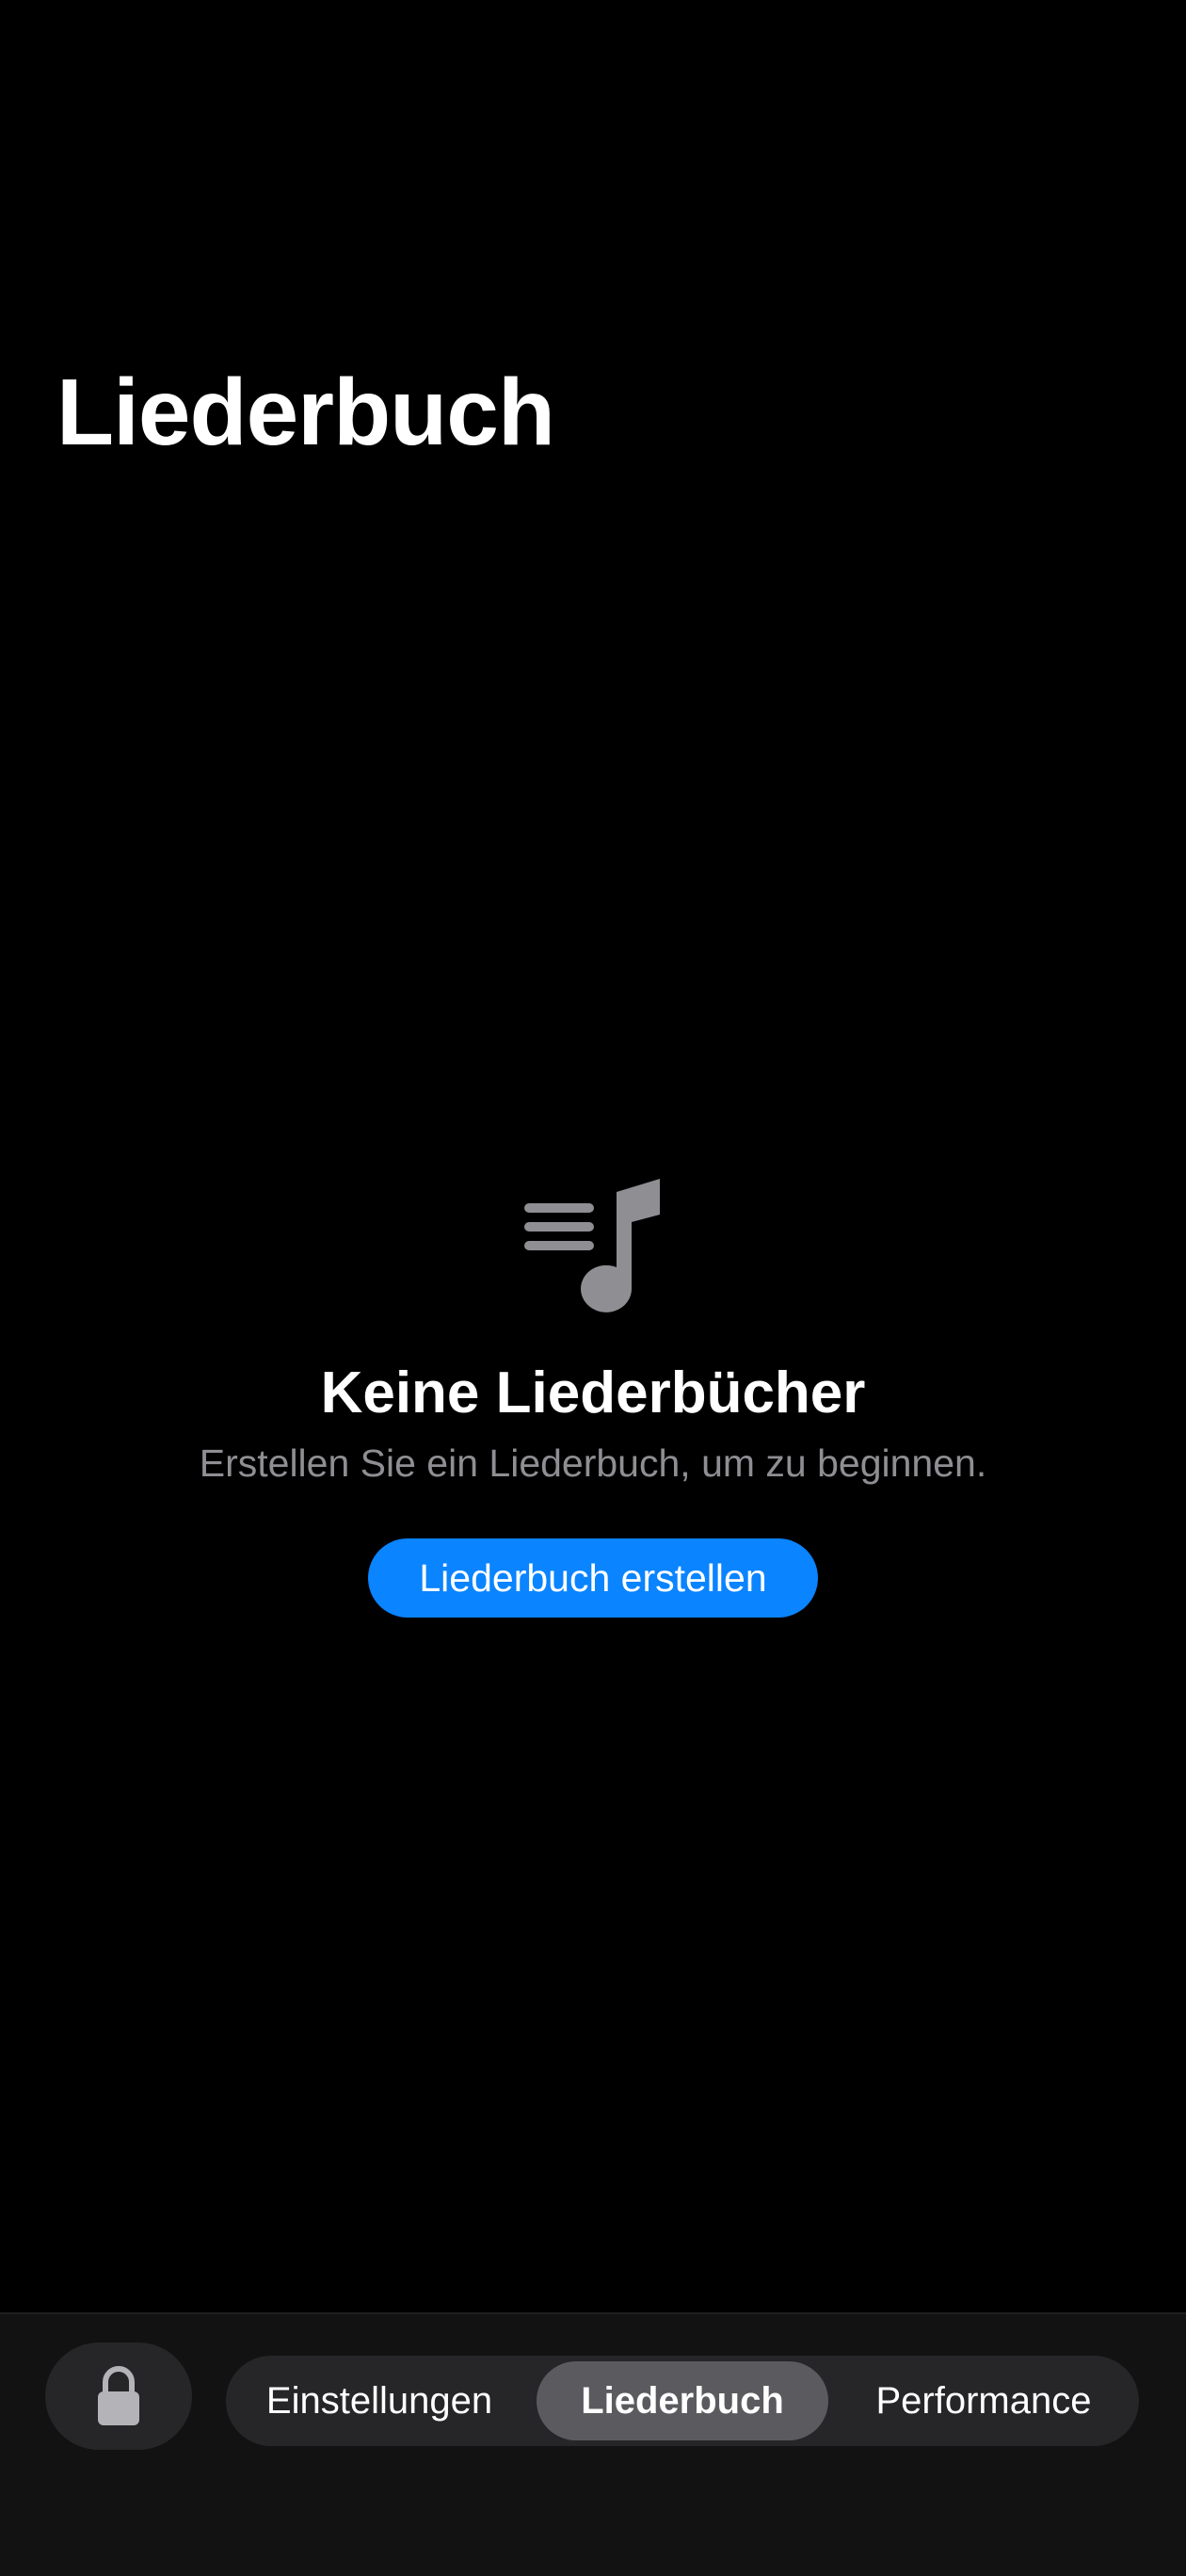  I want to click on bottom-tab-bar: Einstellungen Liederbuch Performance, so click(593, 2444).